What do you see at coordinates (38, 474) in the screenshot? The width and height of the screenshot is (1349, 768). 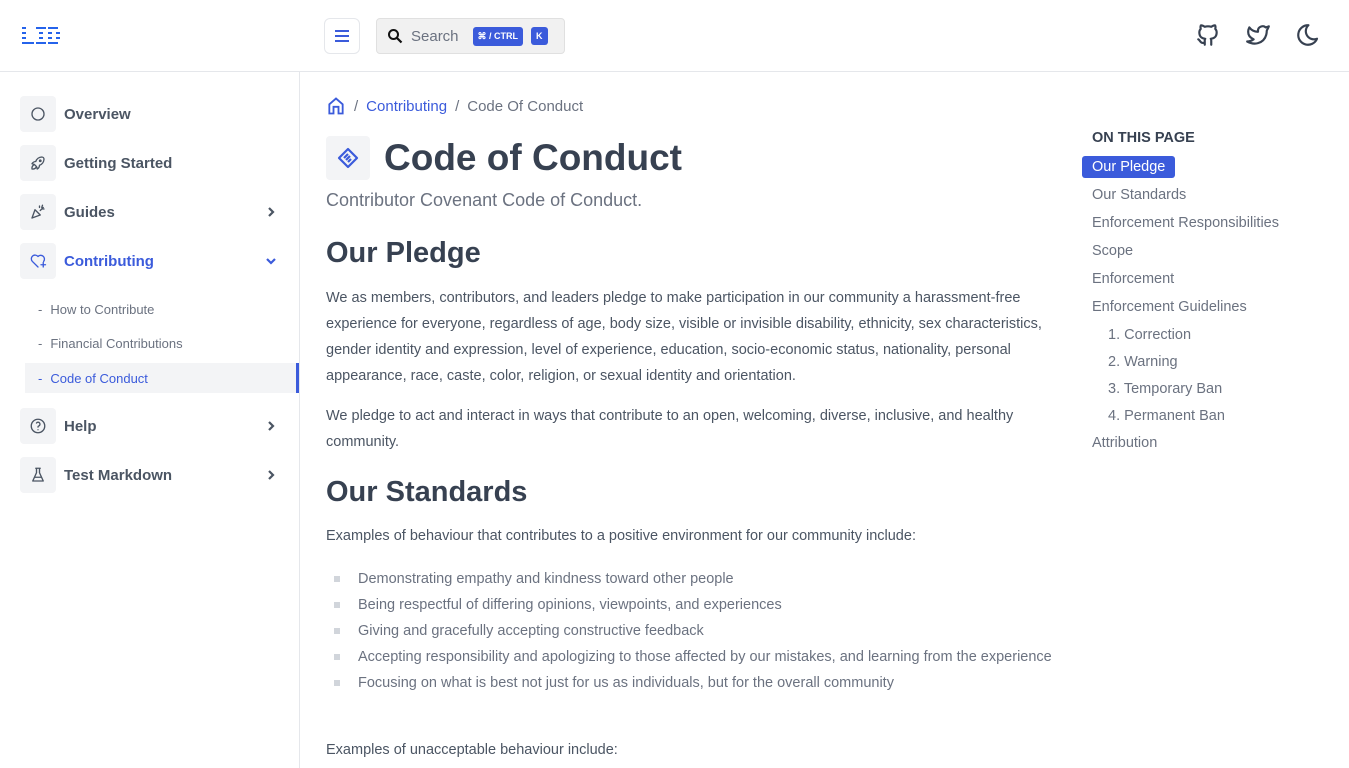 I see `flask-icon` at bounding box center [38, 474].